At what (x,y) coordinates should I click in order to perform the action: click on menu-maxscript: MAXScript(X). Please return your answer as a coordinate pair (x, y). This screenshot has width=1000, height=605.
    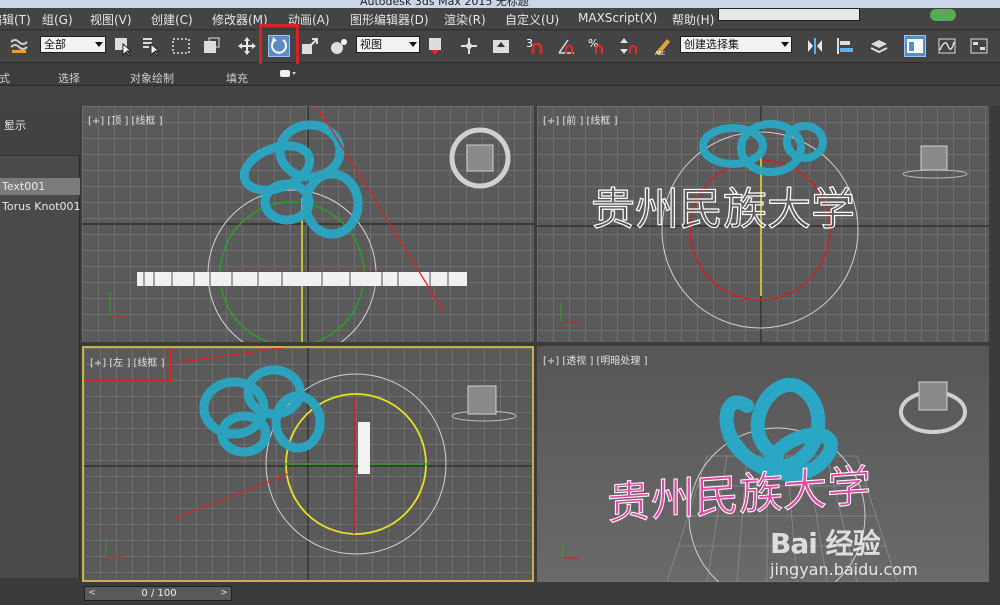
    Looking at the image, I should click on (617, 18).